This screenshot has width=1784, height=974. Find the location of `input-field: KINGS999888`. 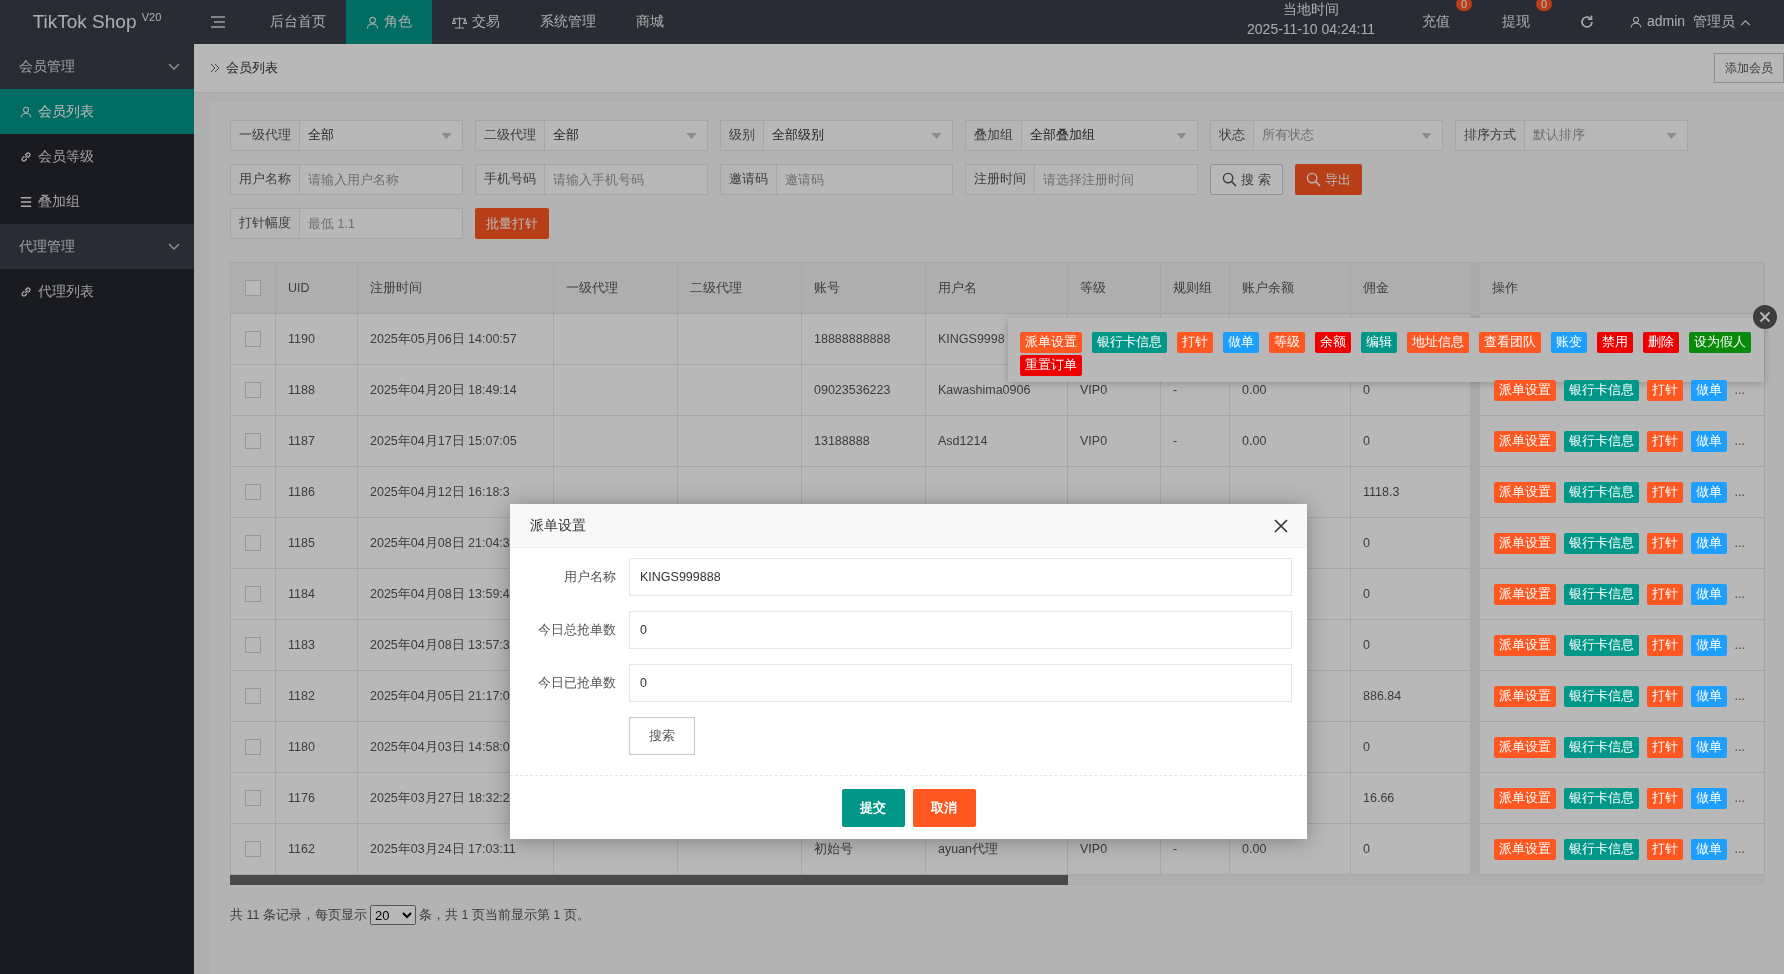

input-field: KINGS999888 is located at coordinates (960, 577).